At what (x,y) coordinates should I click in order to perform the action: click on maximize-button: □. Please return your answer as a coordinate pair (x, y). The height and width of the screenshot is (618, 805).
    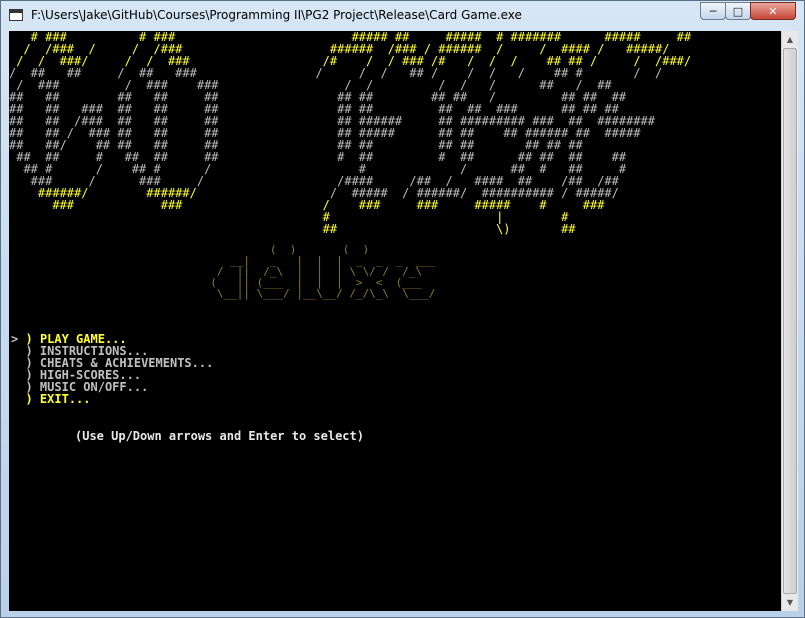
    Looking at the image, I should click on (738, 11).